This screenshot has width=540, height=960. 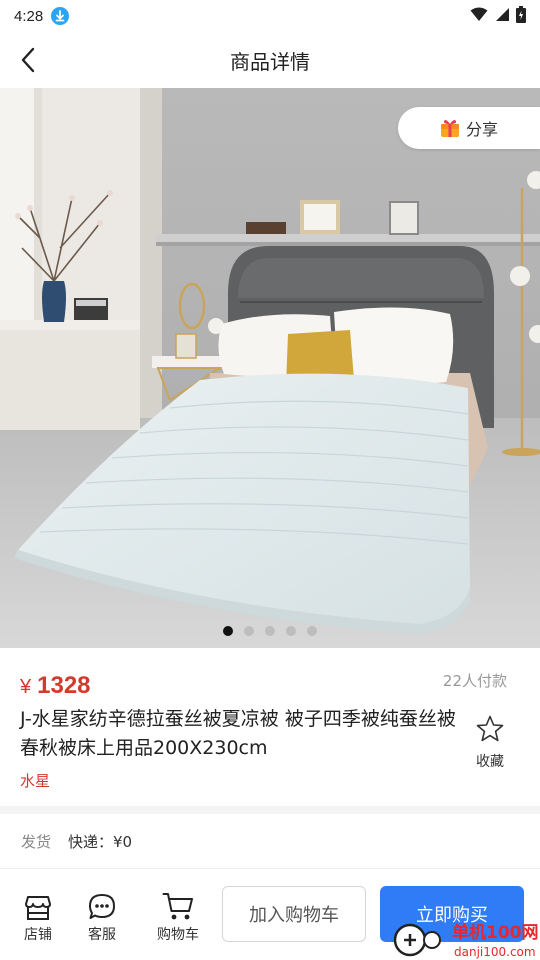 I want to click on shipping-label: 发货, so click(x=36, y=841).